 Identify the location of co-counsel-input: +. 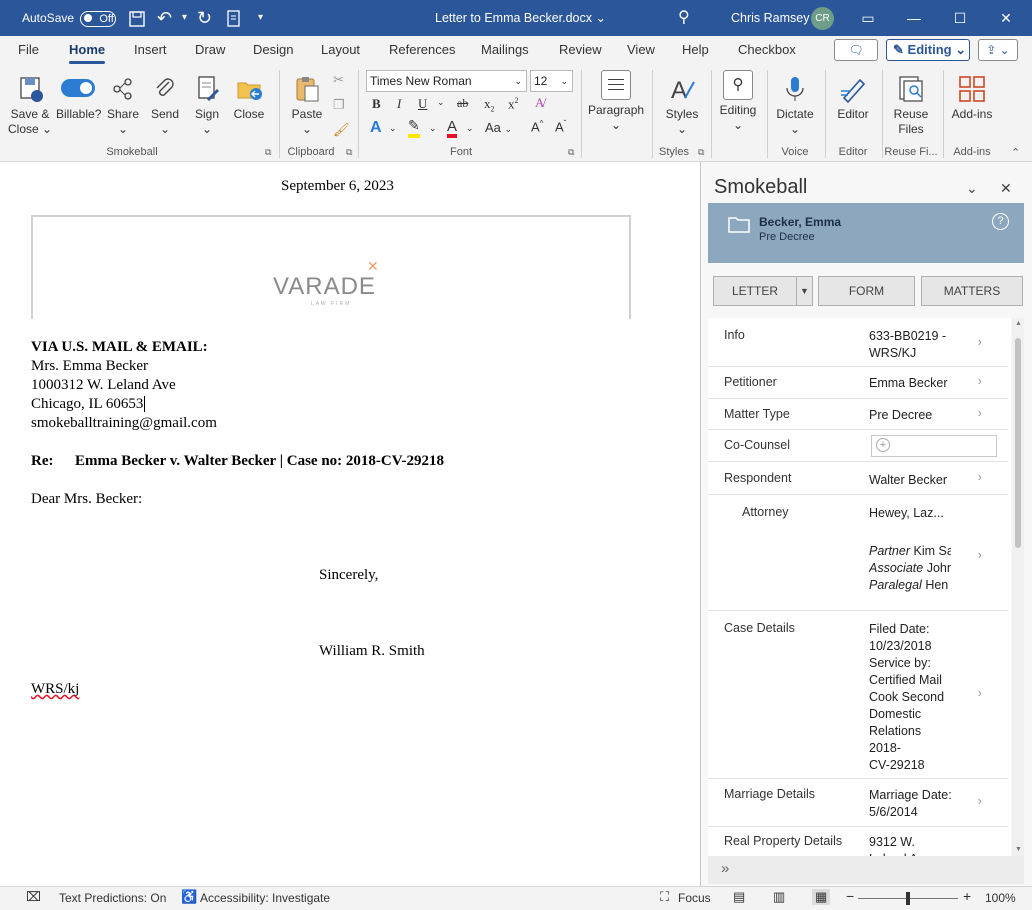
(934, 446).